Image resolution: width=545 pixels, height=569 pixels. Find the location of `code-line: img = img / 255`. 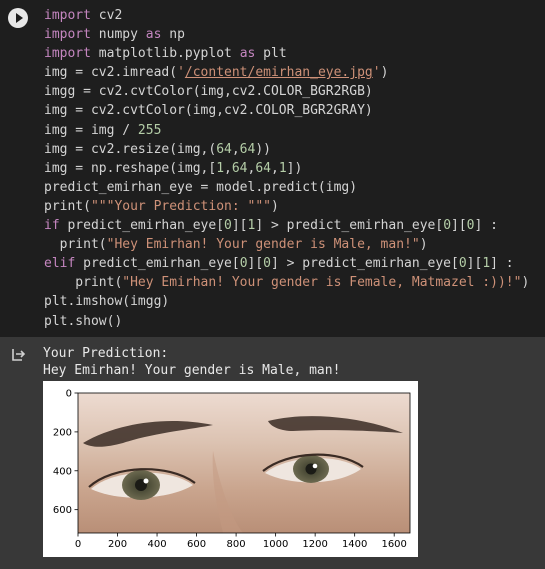

code-line: img = img / 255 is located at coordinates (103, 130).